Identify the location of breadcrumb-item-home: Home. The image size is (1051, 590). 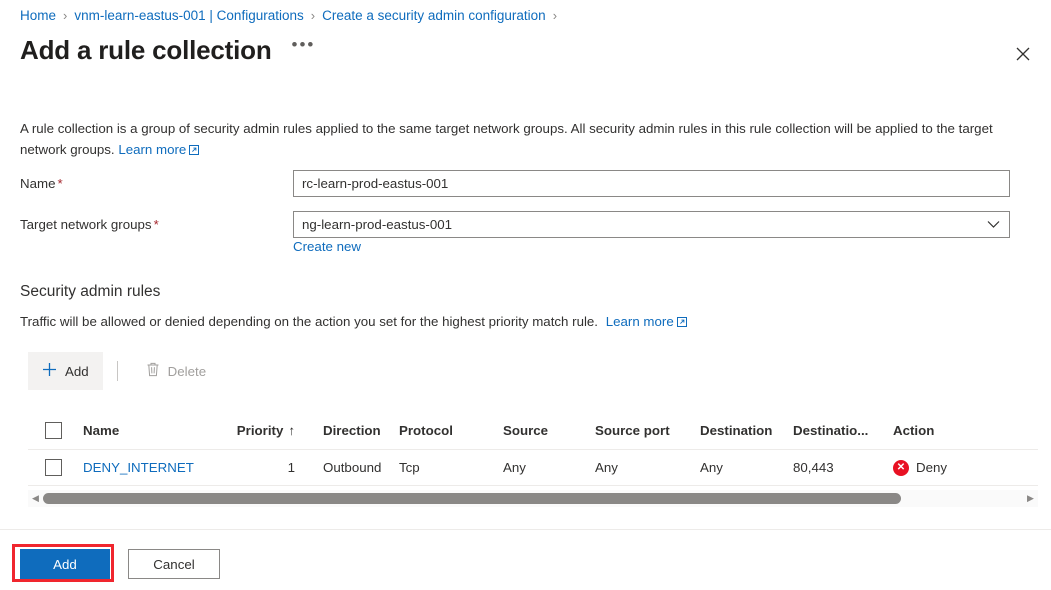
(38, 16).